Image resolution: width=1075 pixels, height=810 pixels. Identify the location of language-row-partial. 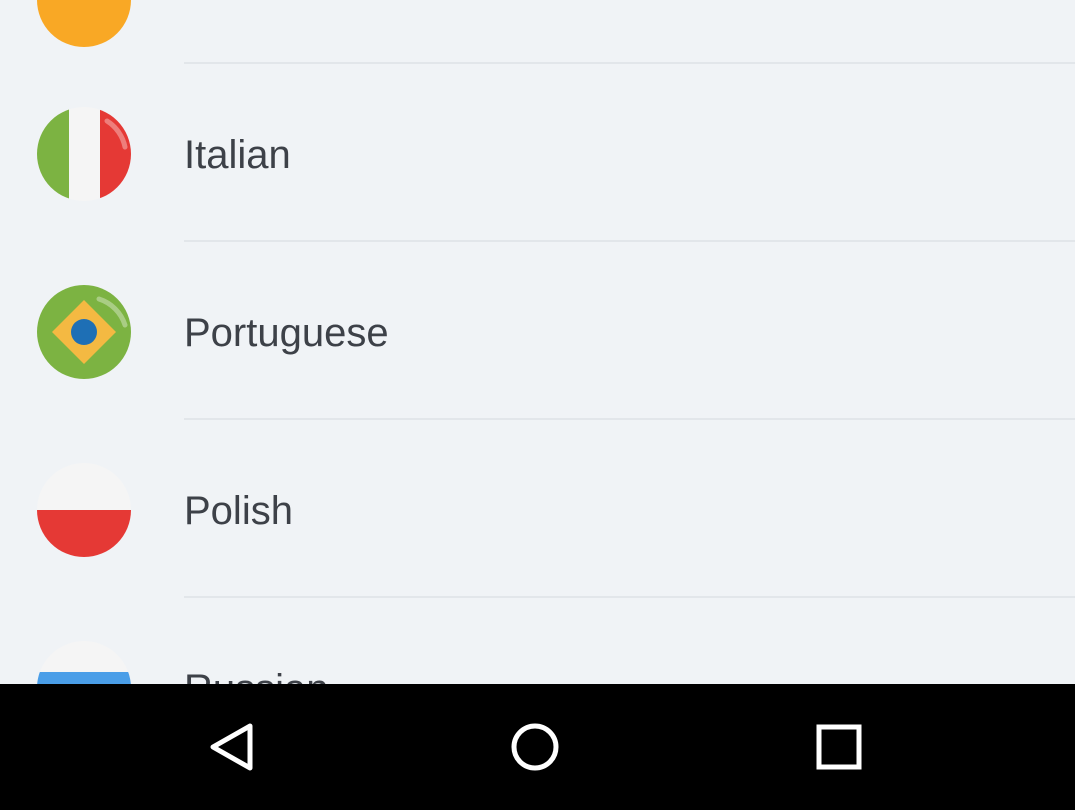
(537, 32).